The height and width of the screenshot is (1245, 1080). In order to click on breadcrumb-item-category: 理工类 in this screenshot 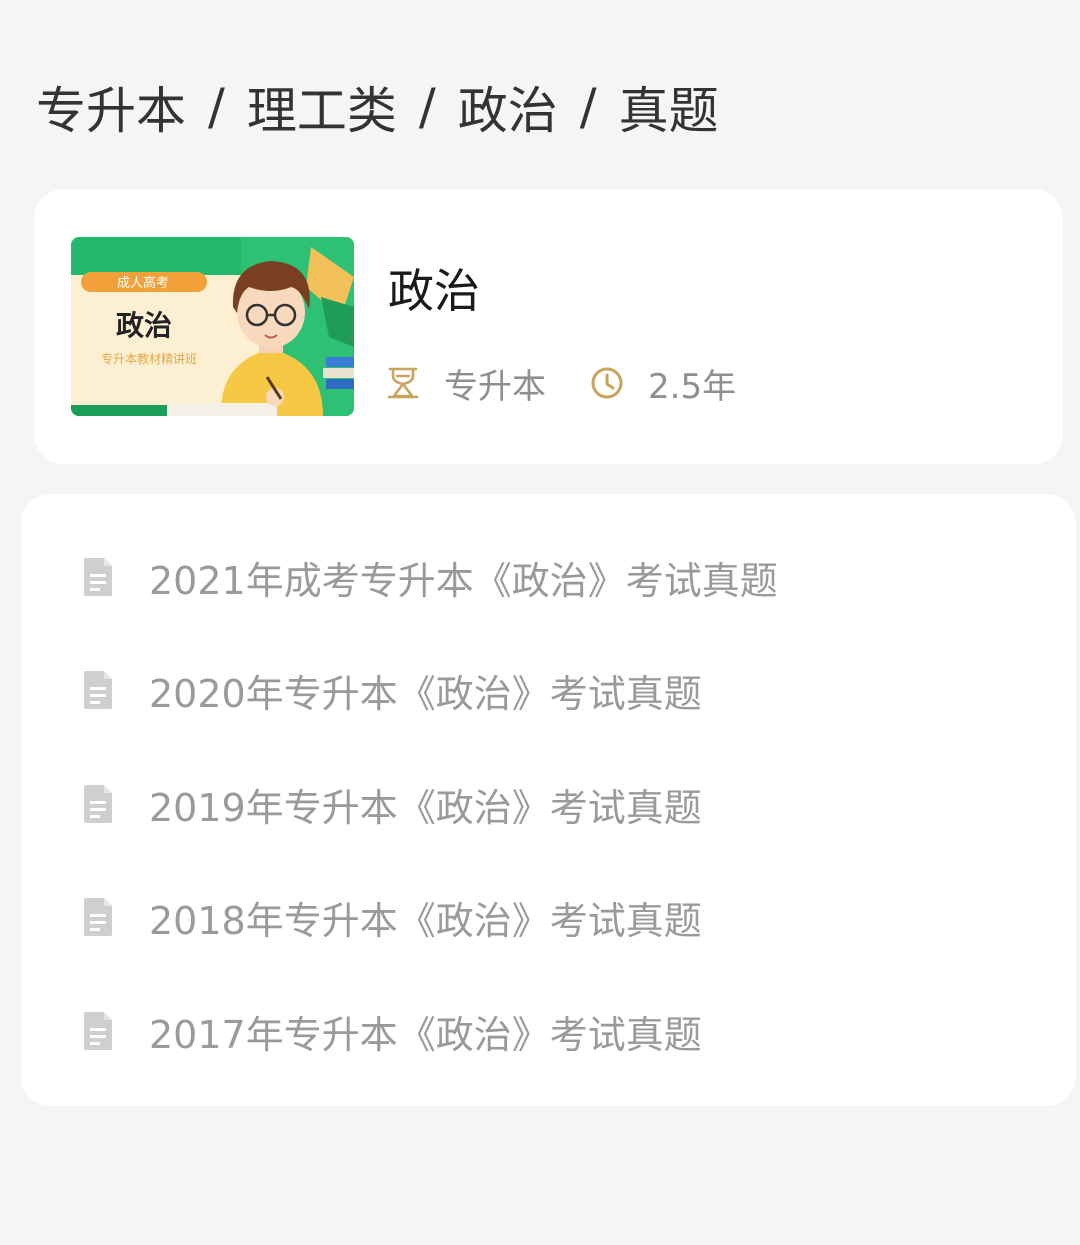, I will do `click(322, 107)`.